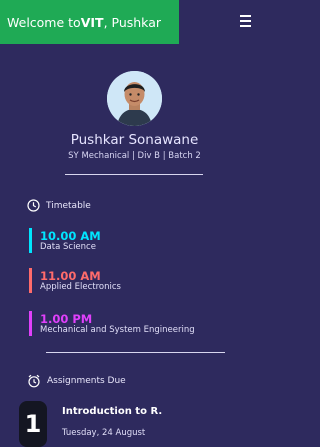  I want to click on avatar, so click(134, 98).